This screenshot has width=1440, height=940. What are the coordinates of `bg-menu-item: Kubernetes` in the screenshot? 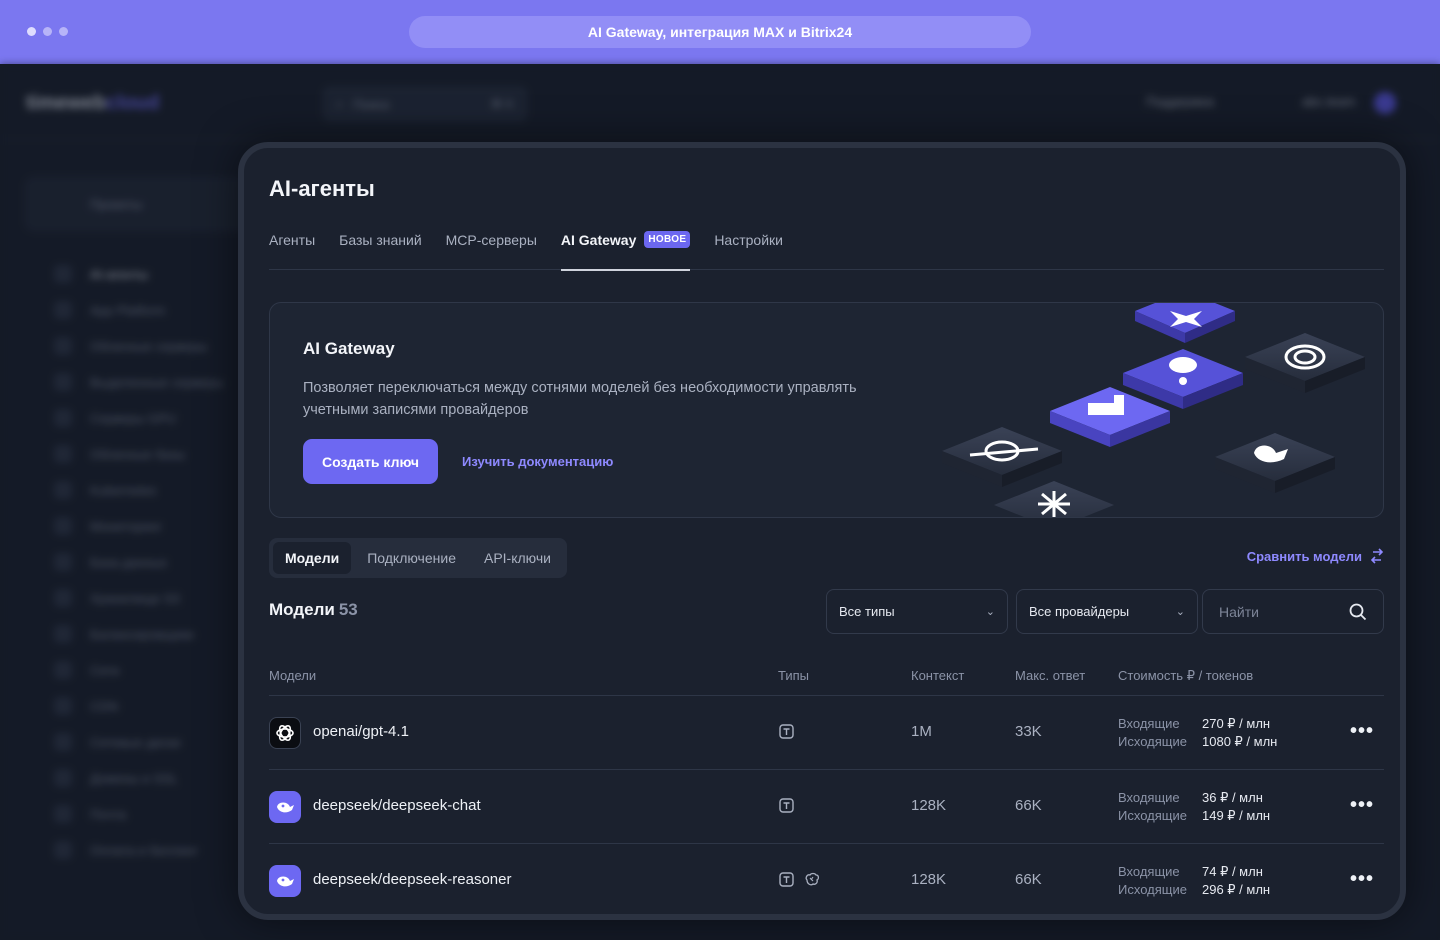 It's located at (139, 490).